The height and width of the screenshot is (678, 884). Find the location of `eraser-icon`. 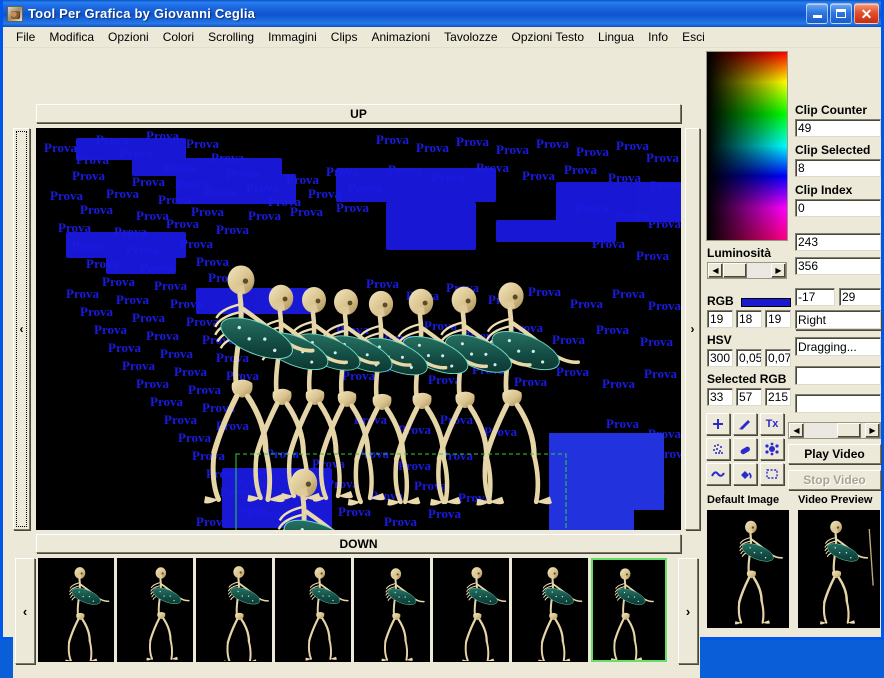

eraser-icon is located at coordinates (745, 449).